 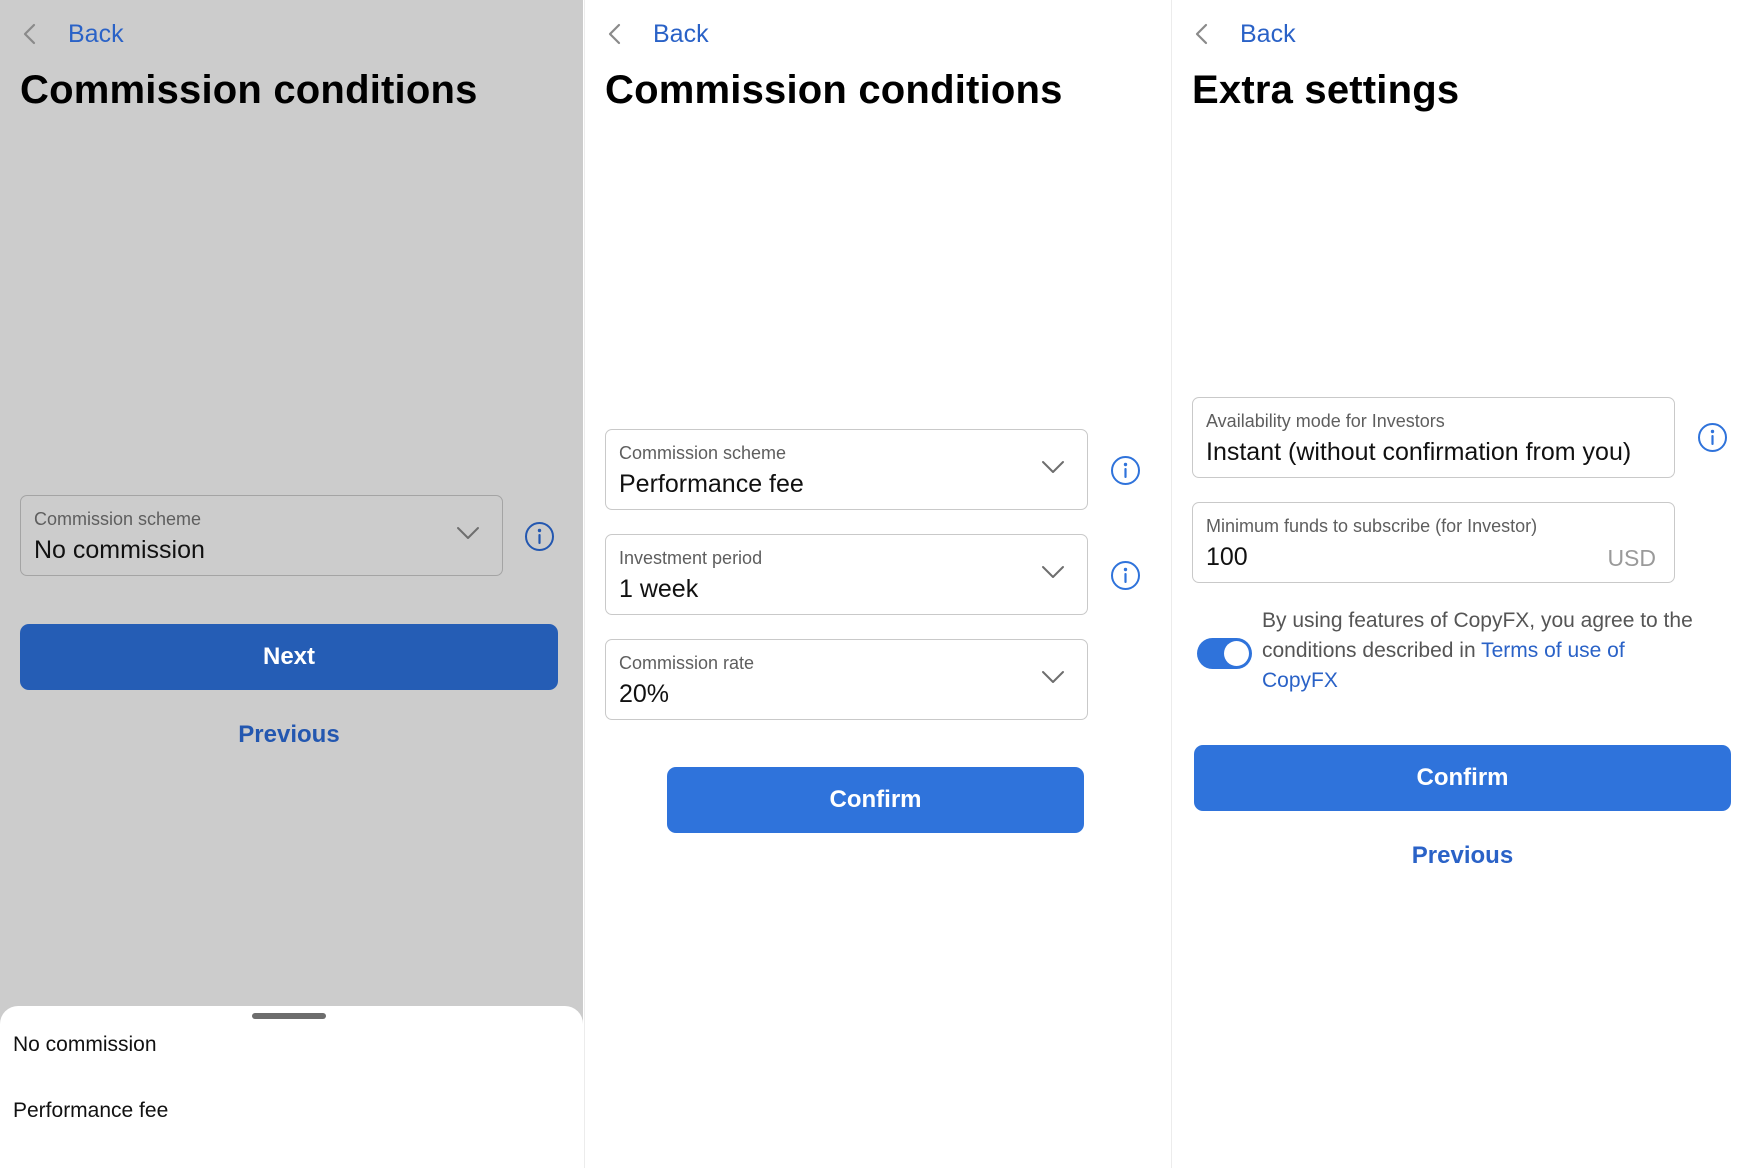 I want to click on field-value: Performance fee, so click(x=711, y=484).